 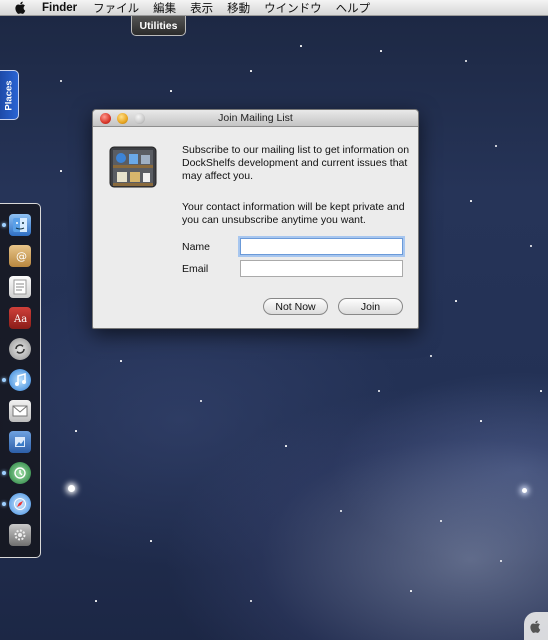 What do you see at coordinates (196, 247) in the screenshot?
I see `name-label: Name` at bounding box center [196, 247].